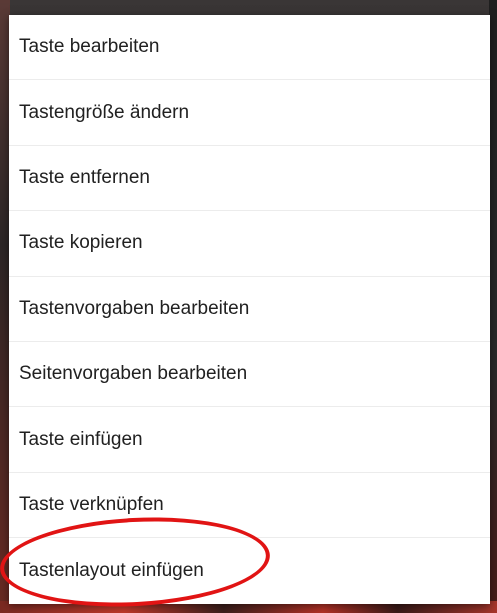  Describe the element at coordinates (84, 177) in the screenshot. I see `menu-item-label: Taste entfernen` at that location.